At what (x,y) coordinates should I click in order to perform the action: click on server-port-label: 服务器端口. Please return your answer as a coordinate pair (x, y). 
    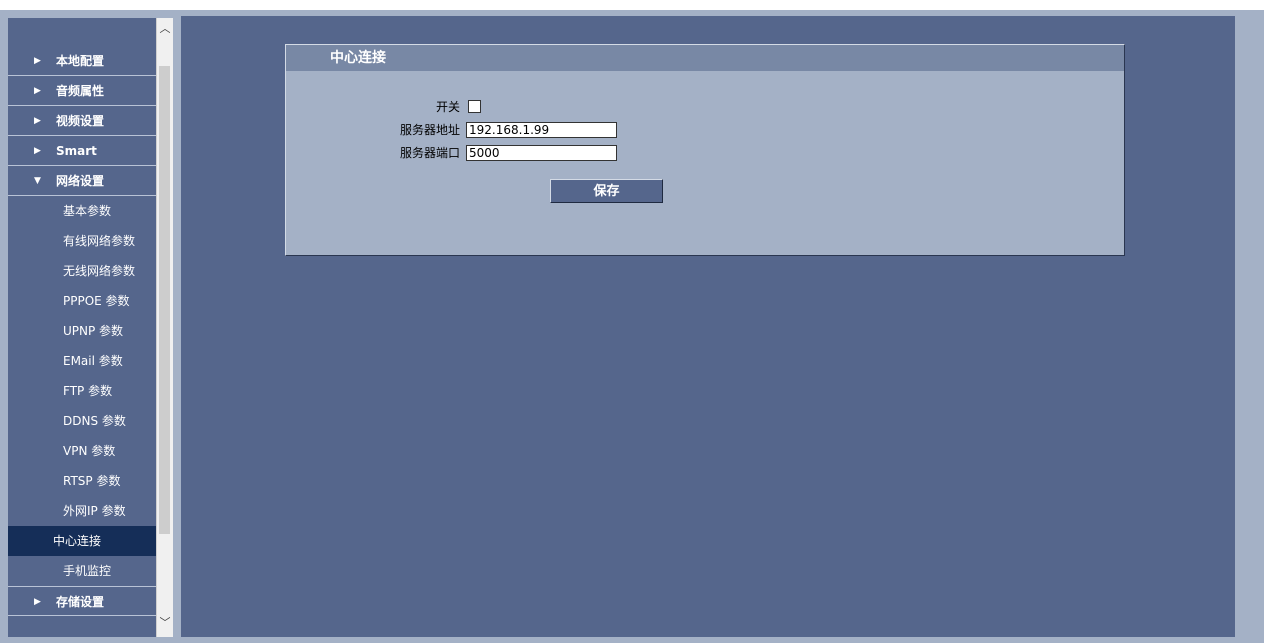
    Looking at the image, I should click on (429, 153).